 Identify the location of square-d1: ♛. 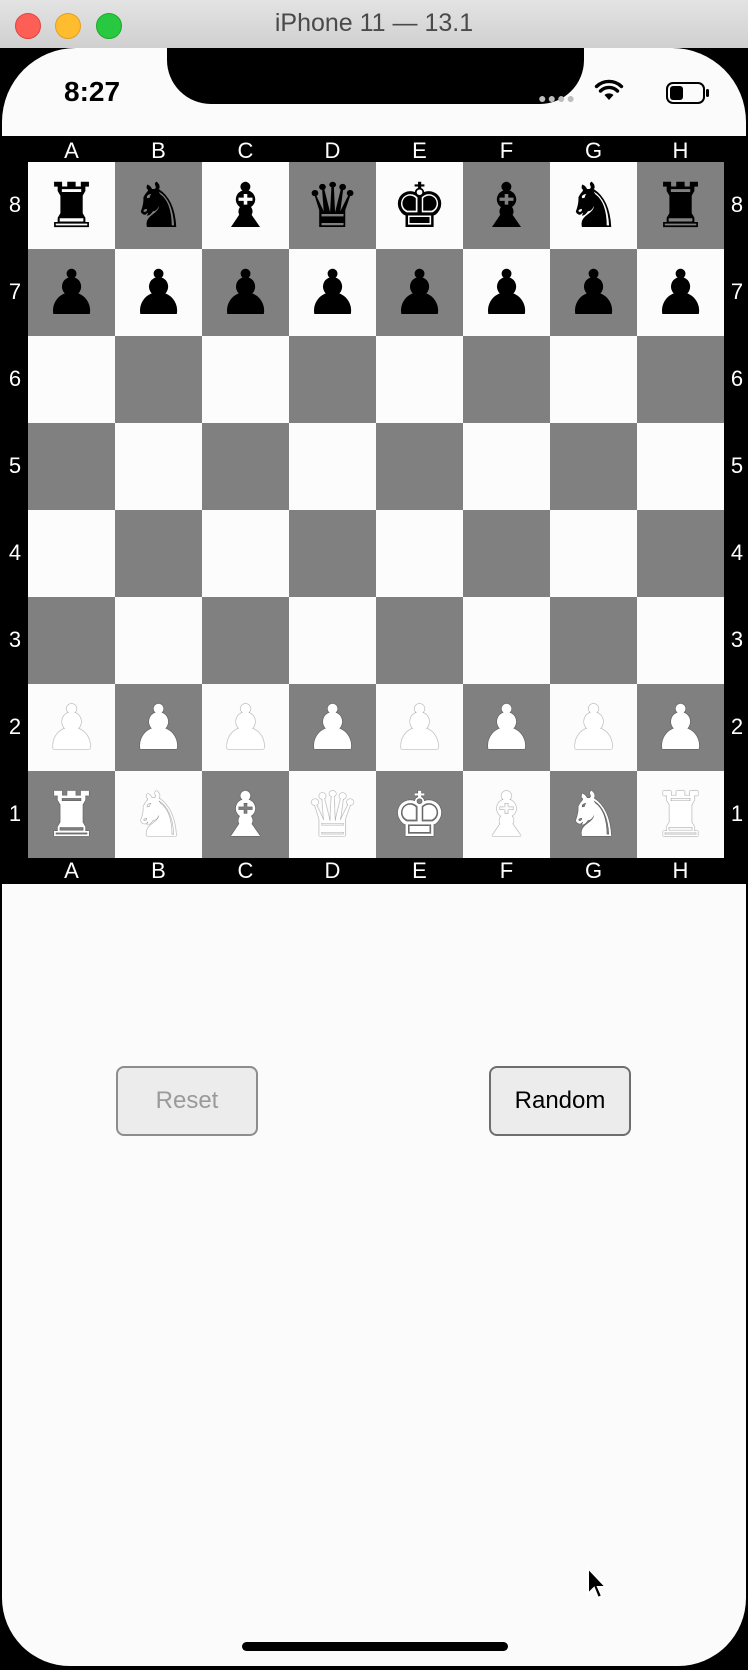
(332, 814).